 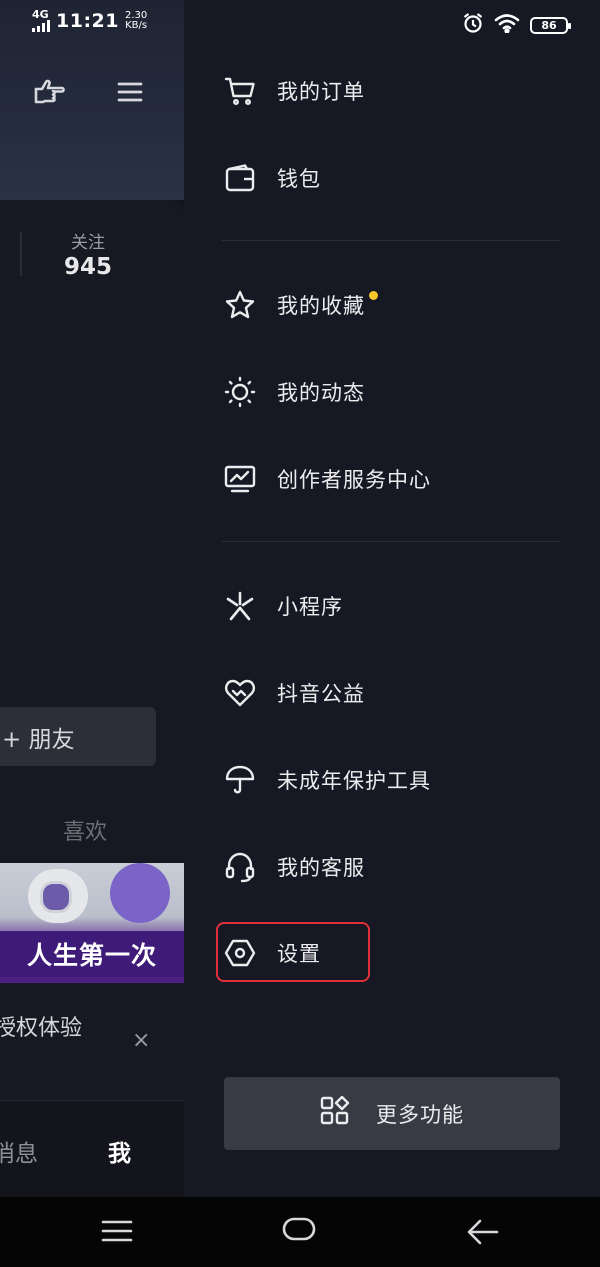 What do you see at coordinates (85, 830) in the screenshot?
I see `tab-likes: 喜欢` at bounding box center [85, 830].